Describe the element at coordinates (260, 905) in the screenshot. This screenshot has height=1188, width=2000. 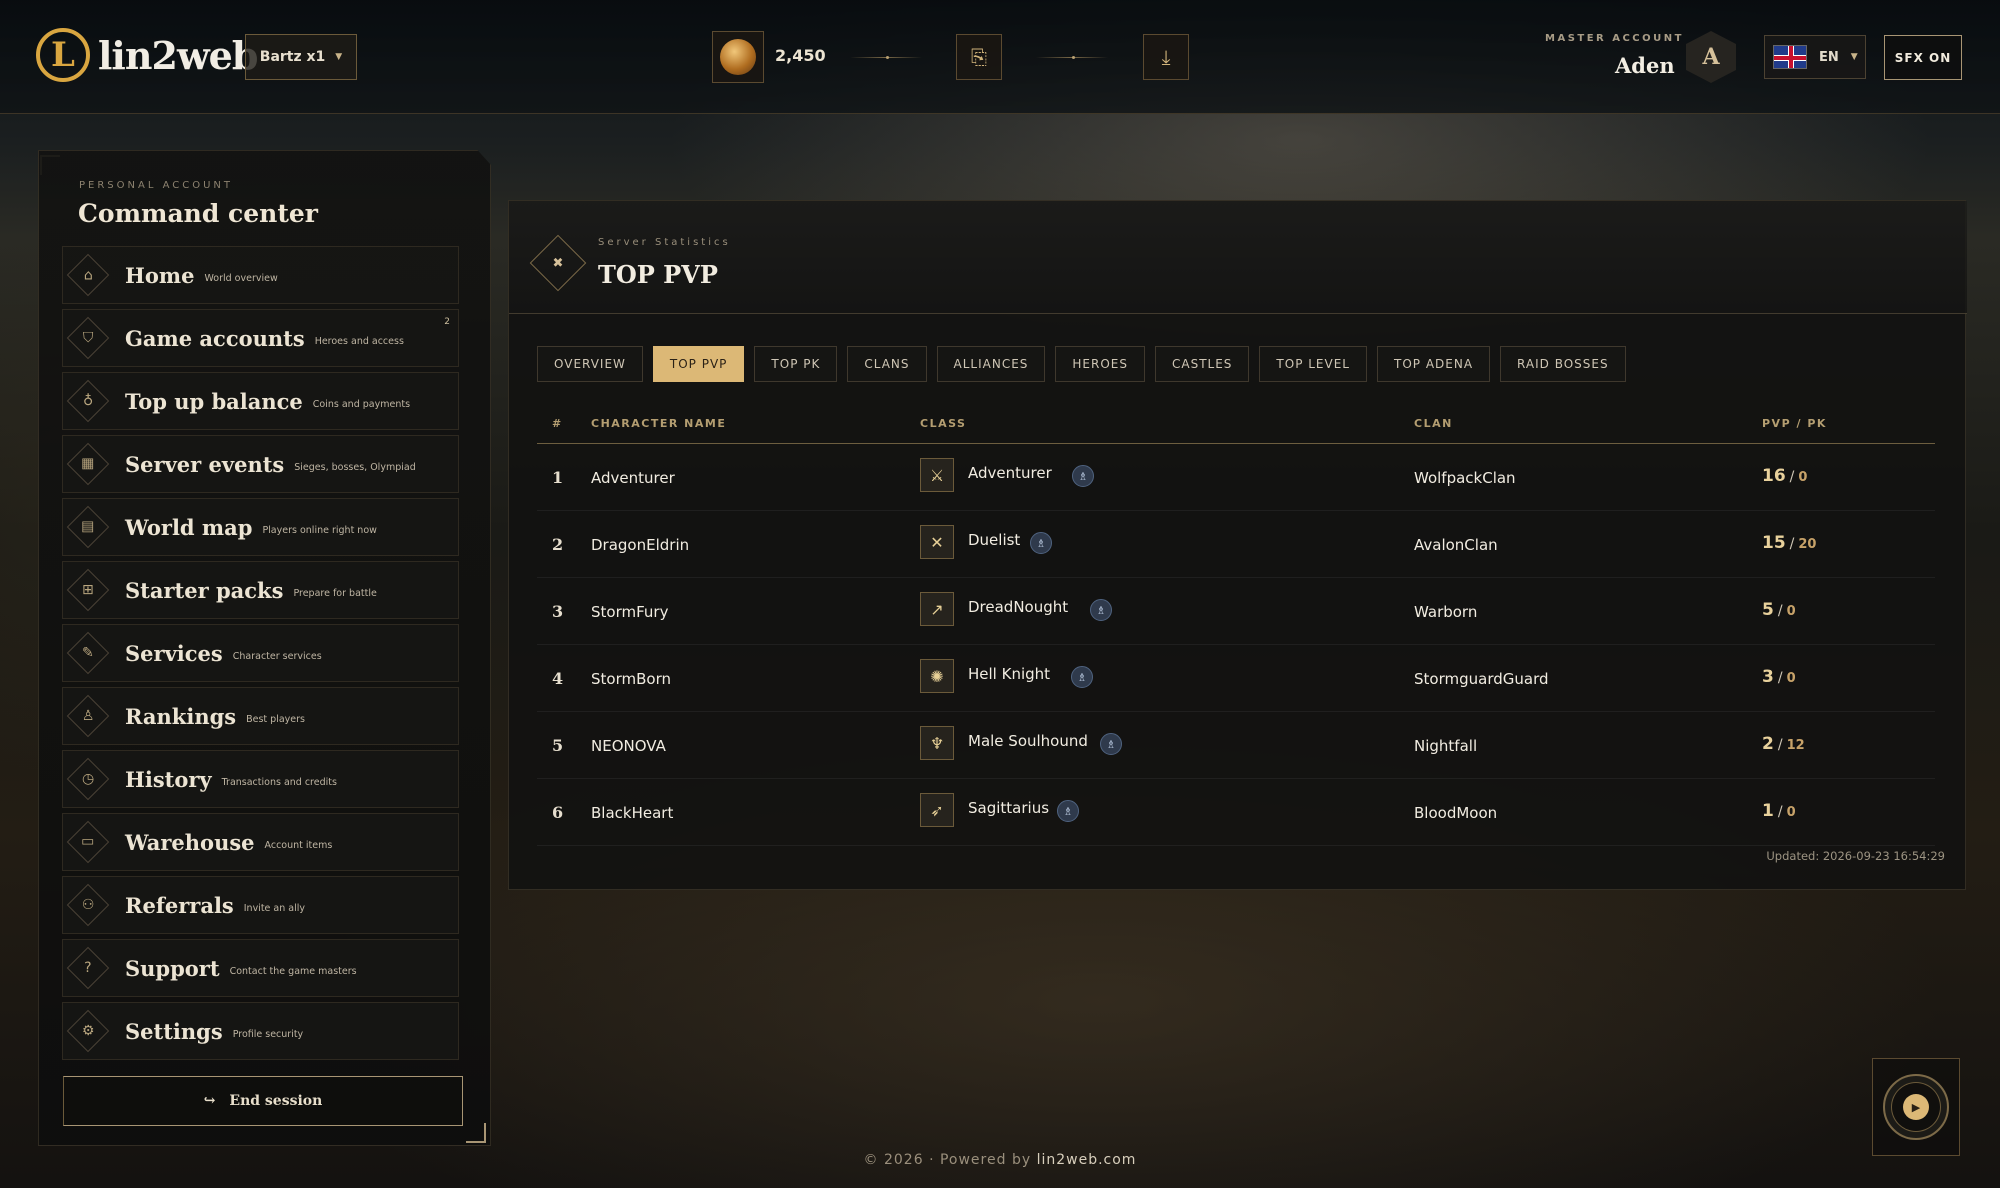
I see `sidebar-item-referrals: ⚇ Referrals Invite an ally` at that location.